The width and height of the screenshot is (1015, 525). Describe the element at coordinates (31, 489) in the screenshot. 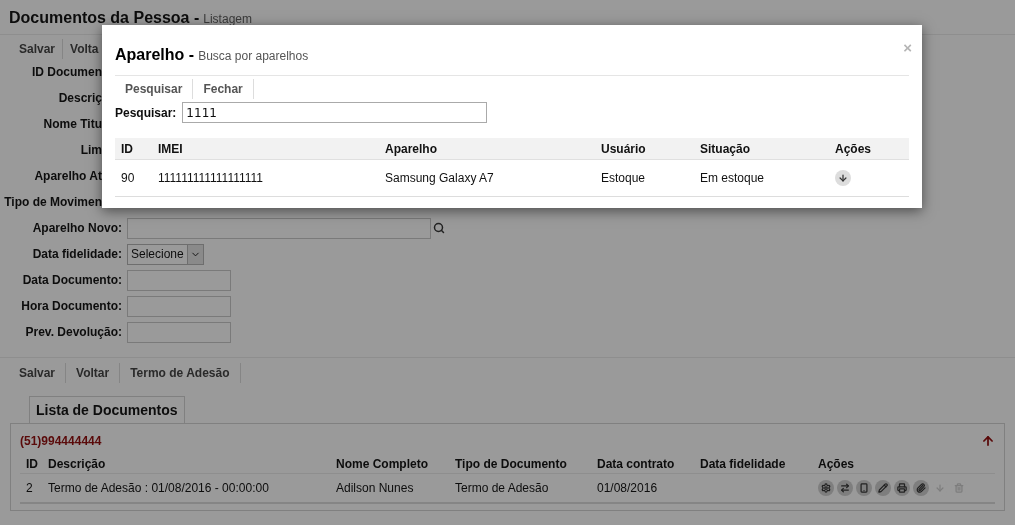

I see `table-cell: 2` at that location.